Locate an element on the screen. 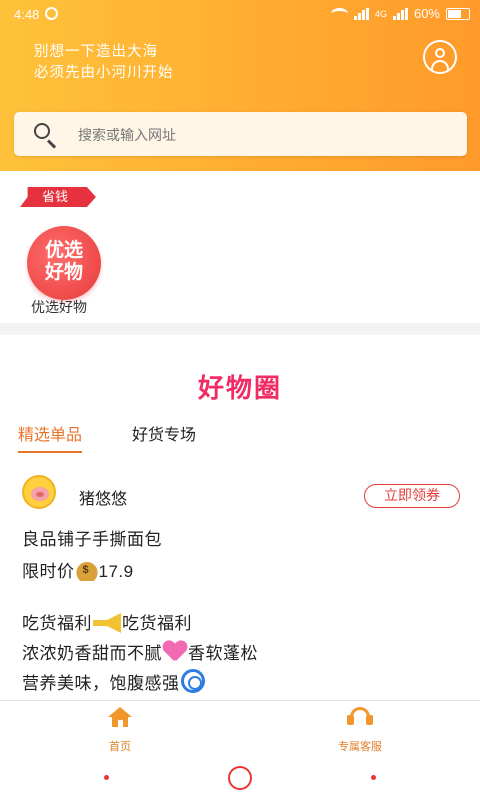  megaphone-icon is located at coordinates (107, 623).